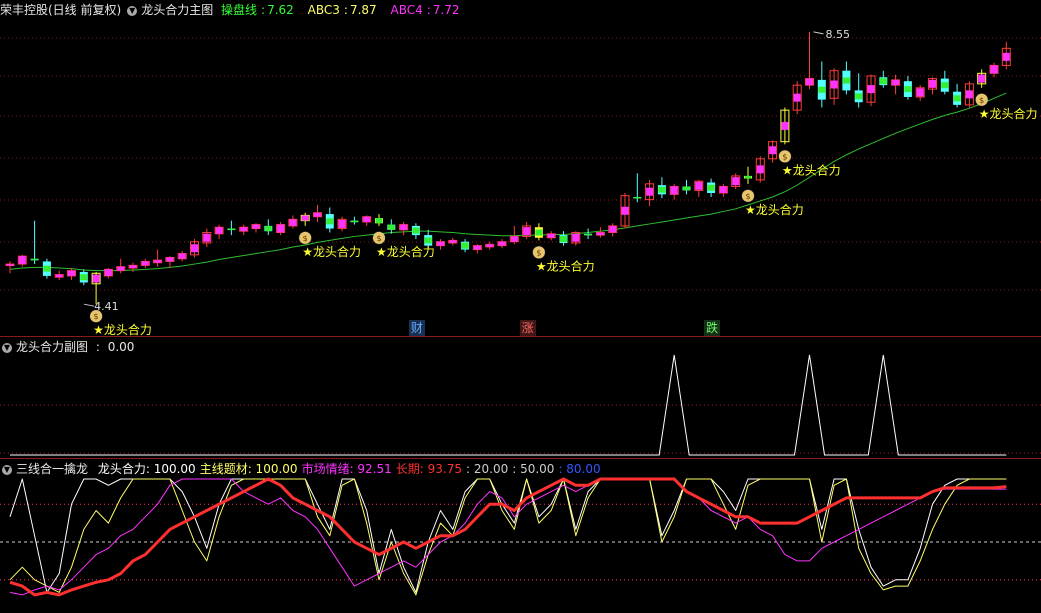  Describe the element at coordinates (280, 10) in the screenshot. I see `line1-value: 7.62` at that location.